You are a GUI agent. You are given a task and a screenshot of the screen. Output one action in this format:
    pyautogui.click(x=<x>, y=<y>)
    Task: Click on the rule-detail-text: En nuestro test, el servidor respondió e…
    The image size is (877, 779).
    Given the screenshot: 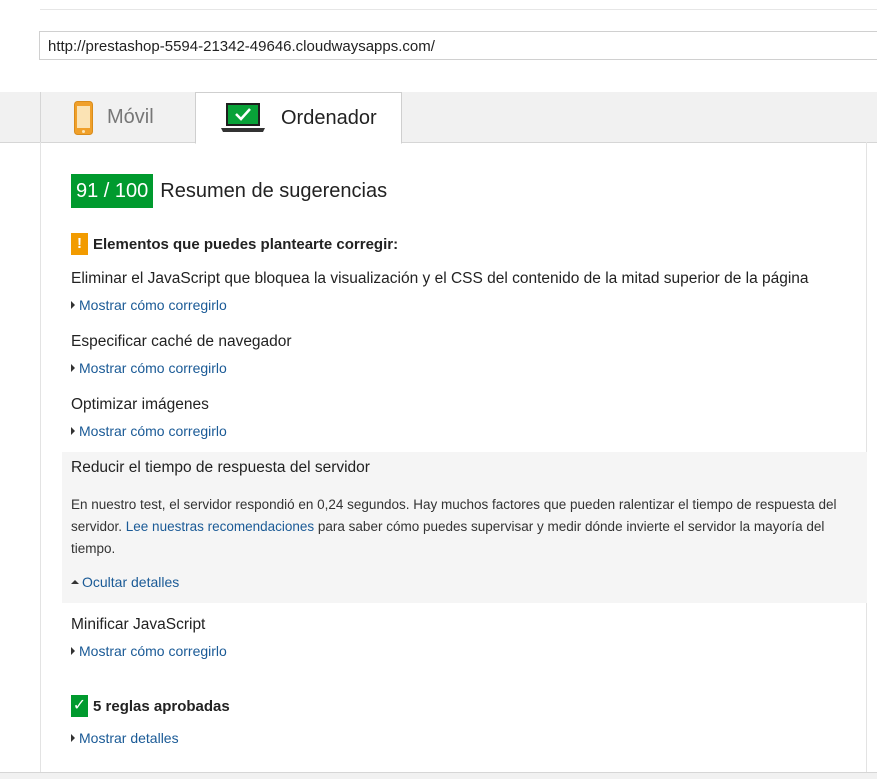 What is the action you would take?
    pyautogui.click(x=463, y=527)
    